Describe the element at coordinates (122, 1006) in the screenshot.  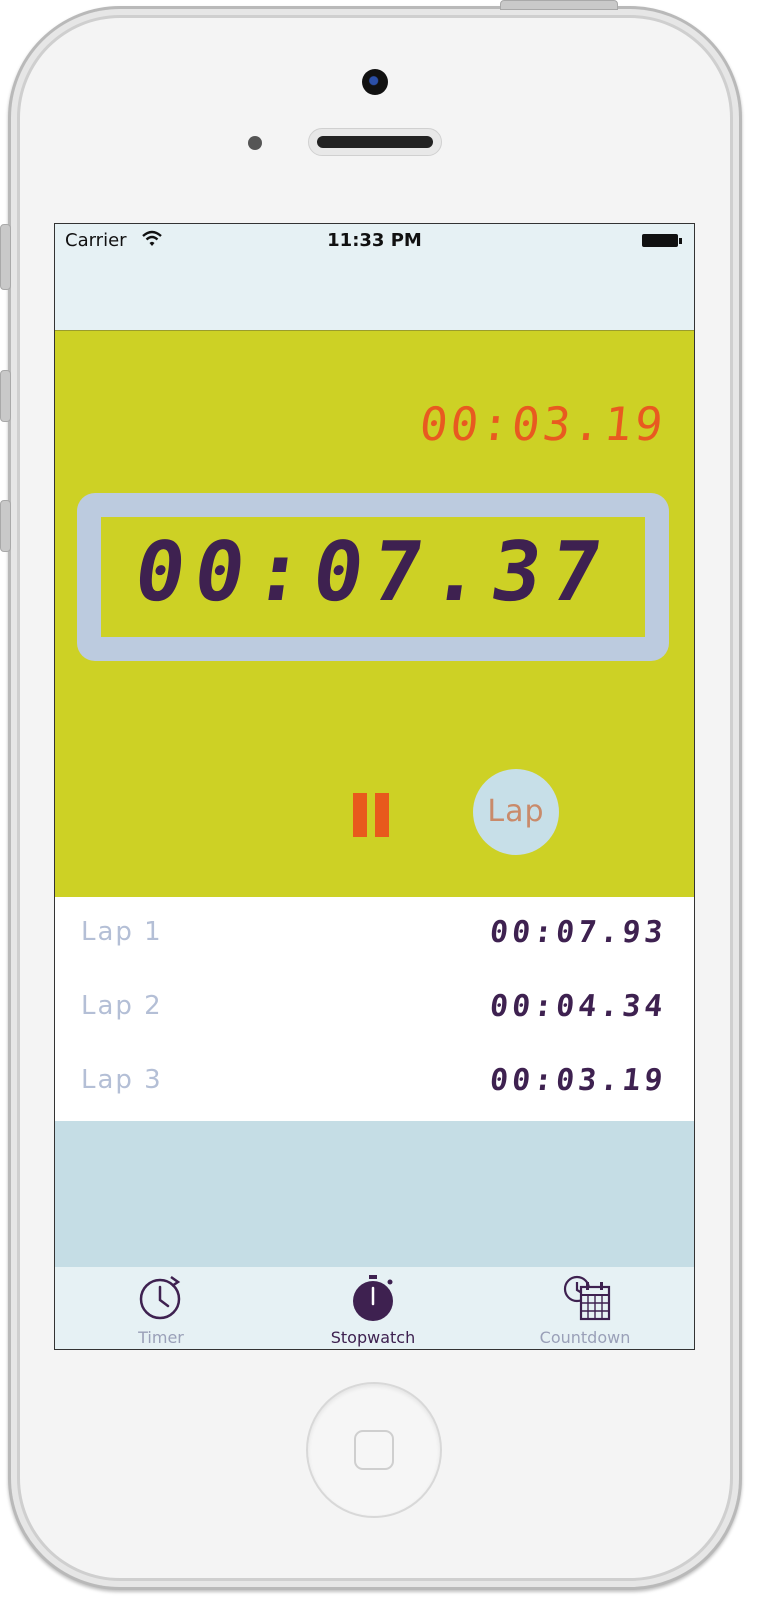
I see `lap-label: Lap 2` at that location.